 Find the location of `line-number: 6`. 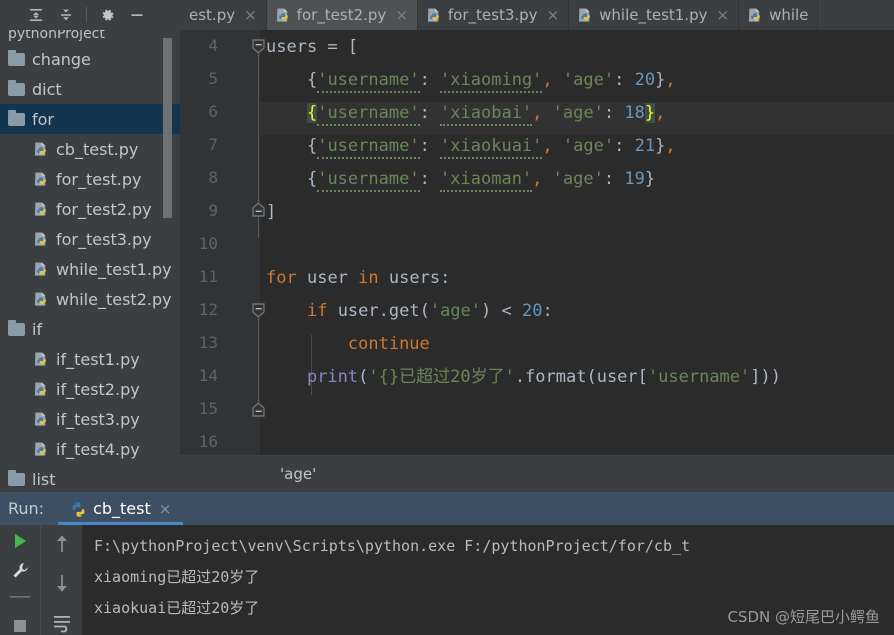

line-number: 6 is located at coordinates (213, 111).